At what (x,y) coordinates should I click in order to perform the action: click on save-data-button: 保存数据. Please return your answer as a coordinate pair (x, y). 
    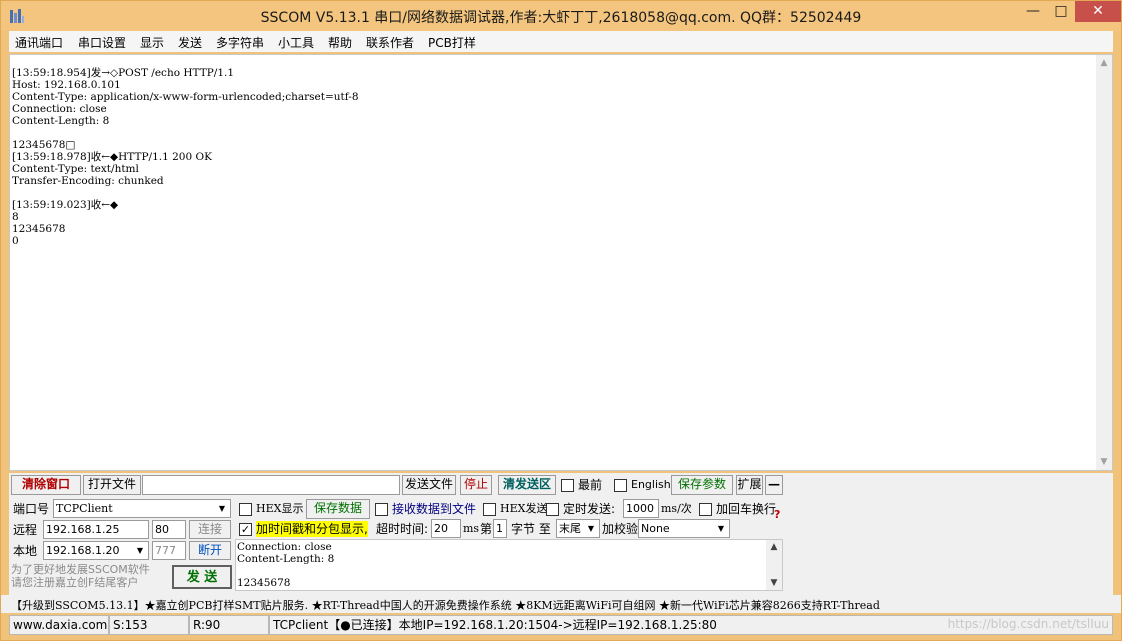
    Looking at the image, I should click on (338, 509).